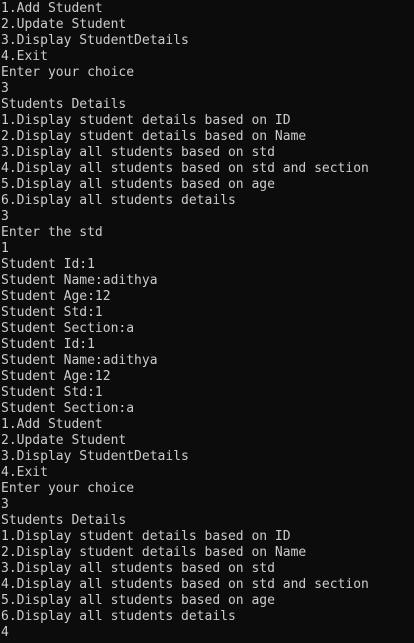  I want to click on console-line: Enter the std, so click(52, 232).